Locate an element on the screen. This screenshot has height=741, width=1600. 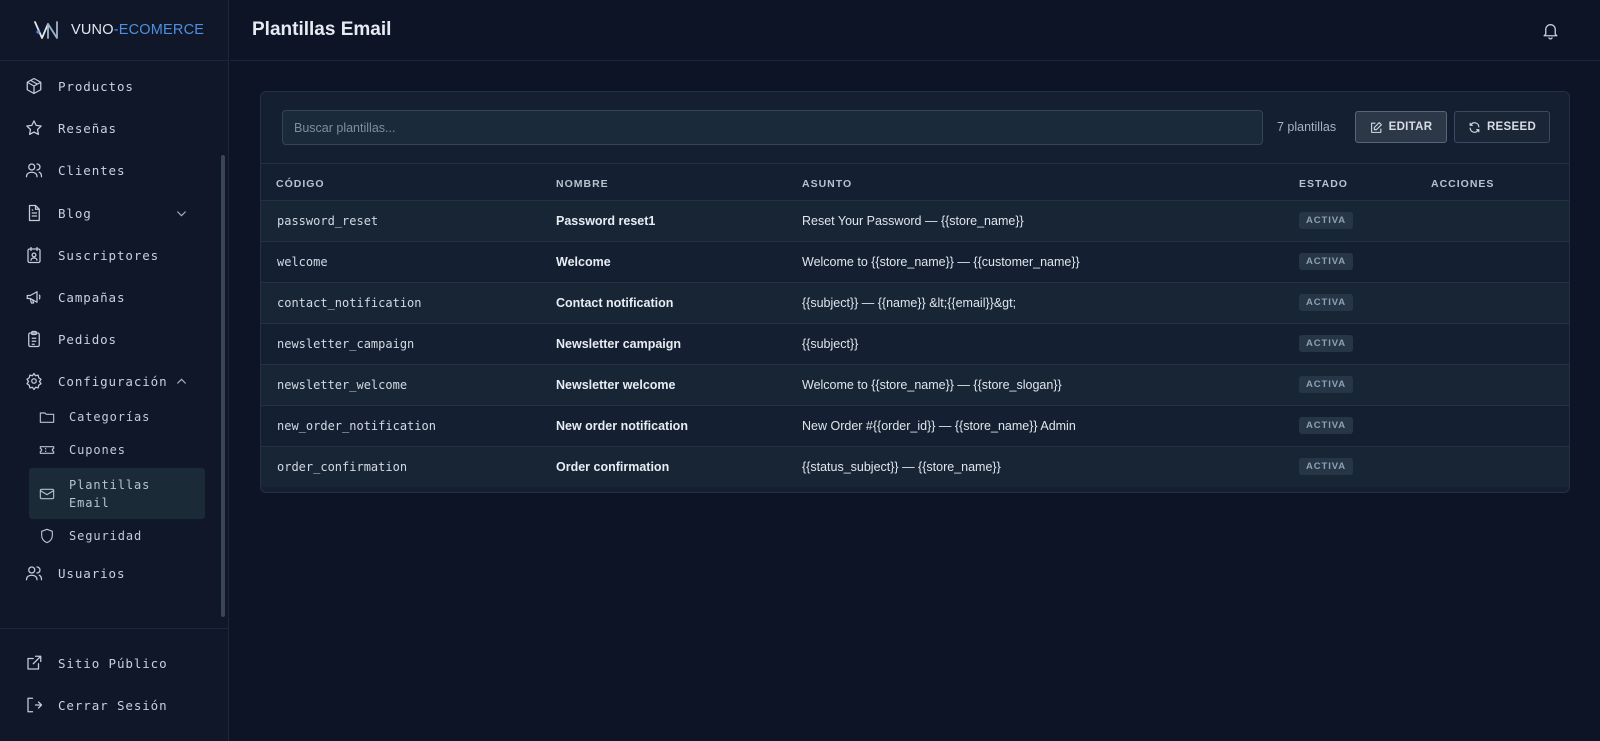
sidebar-item-label: Sitio Público is located at coordinates (113, 663).